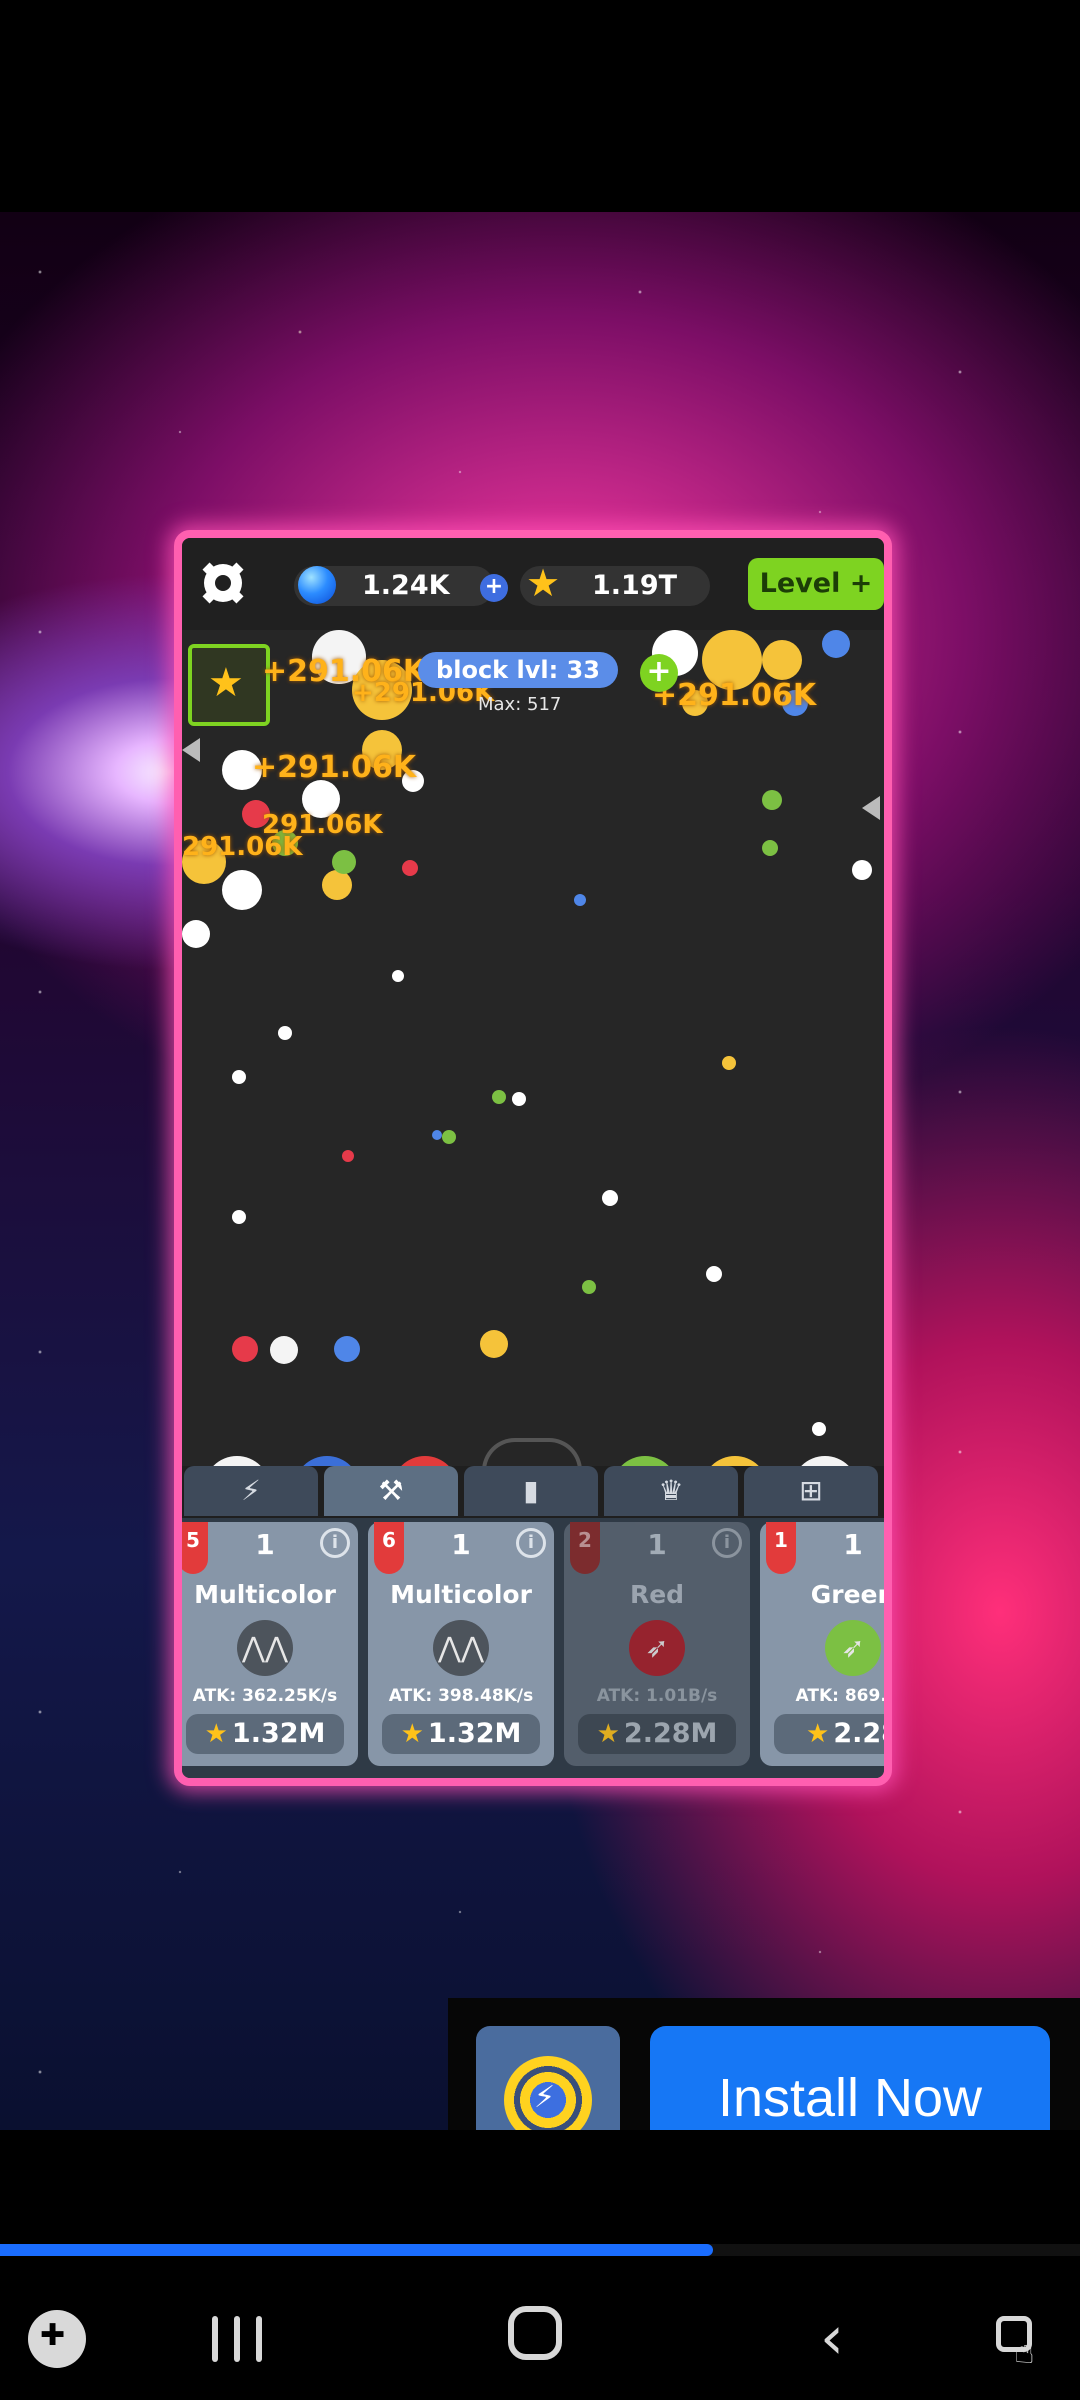 This screenshot has height=2400, width=1080. What do you see at coordinates (657, 1594) in the screenshot?
I see `card-name: Red` at bounding box center [657, 1594].